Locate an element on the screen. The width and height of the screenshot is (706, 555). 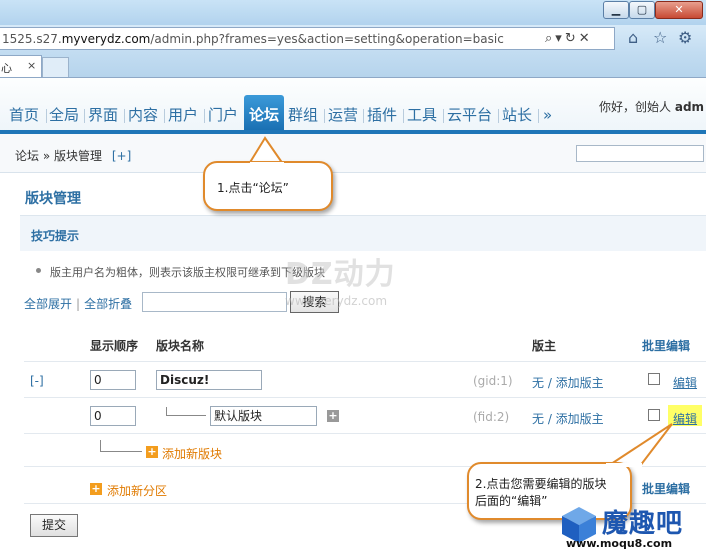
tip-text: 版主用户名为粗体，则表示该版主权限可继承到下级版块 is located at coordinates (187, 272).